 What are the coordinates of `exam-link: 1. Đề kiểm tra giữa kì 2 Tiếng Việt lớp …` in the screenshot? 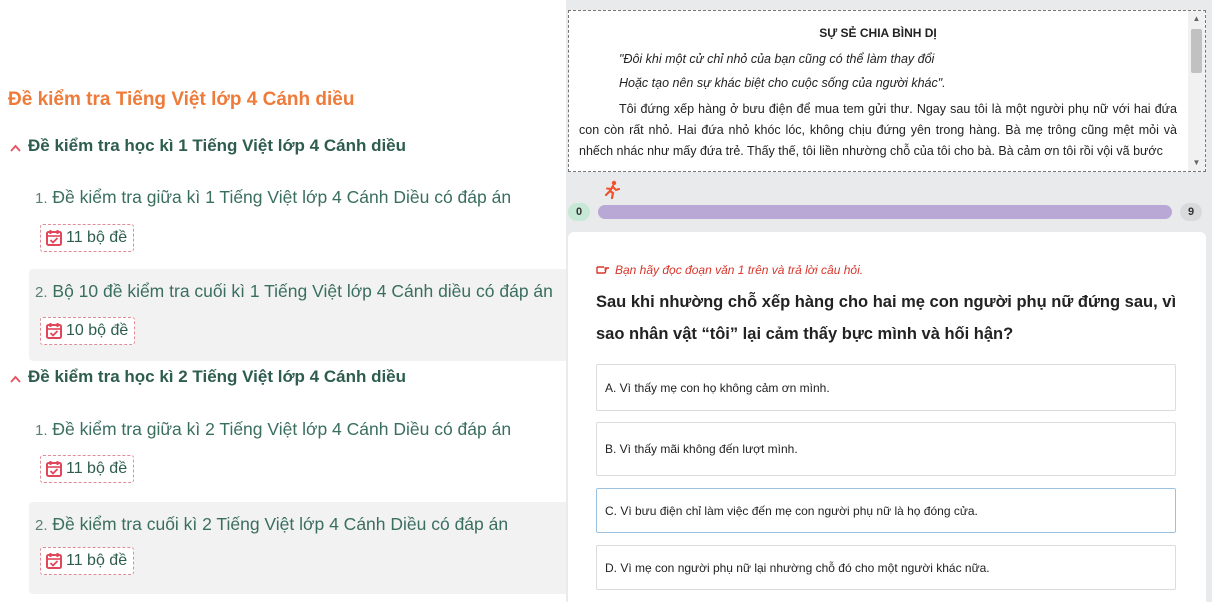 It's located at (273, 429).